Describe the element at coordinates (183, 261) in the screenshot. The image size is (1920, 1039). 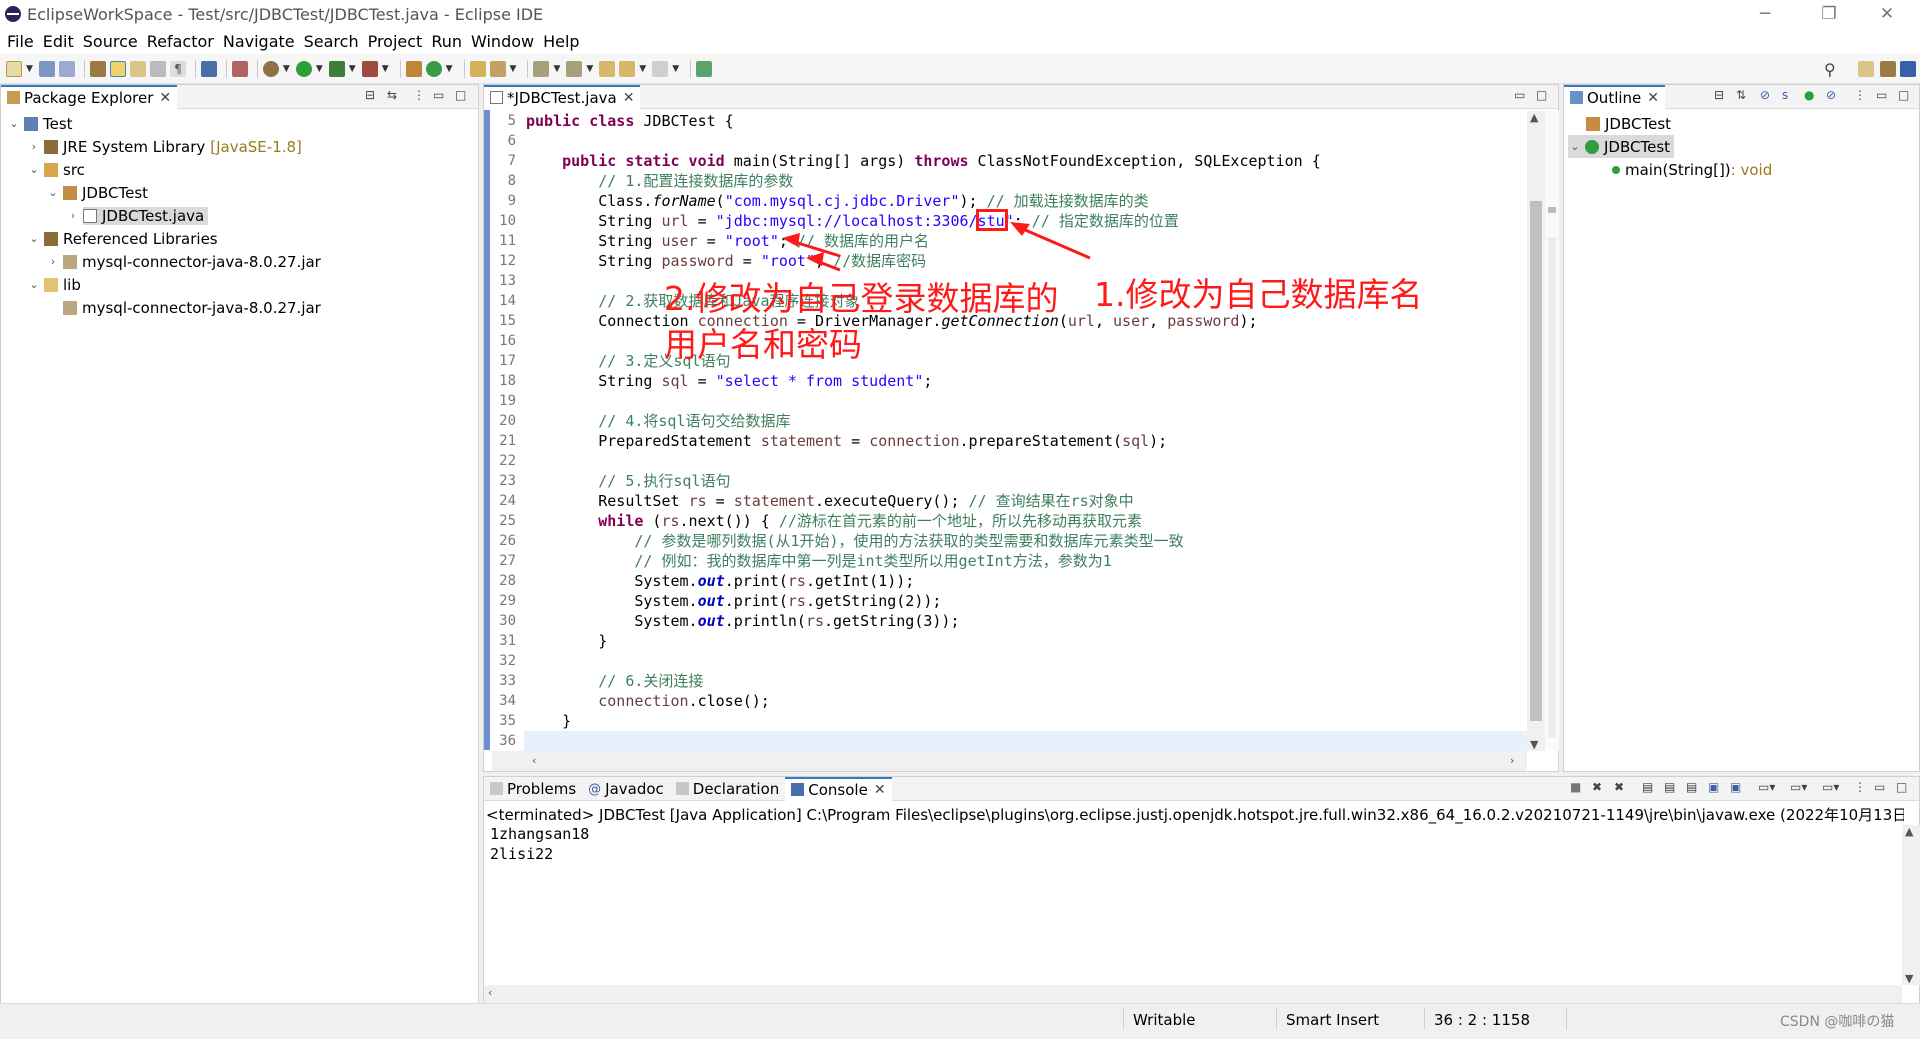
I see `tree-item-jar: › mysql-connector-java-8.0.27.jar` at that location.